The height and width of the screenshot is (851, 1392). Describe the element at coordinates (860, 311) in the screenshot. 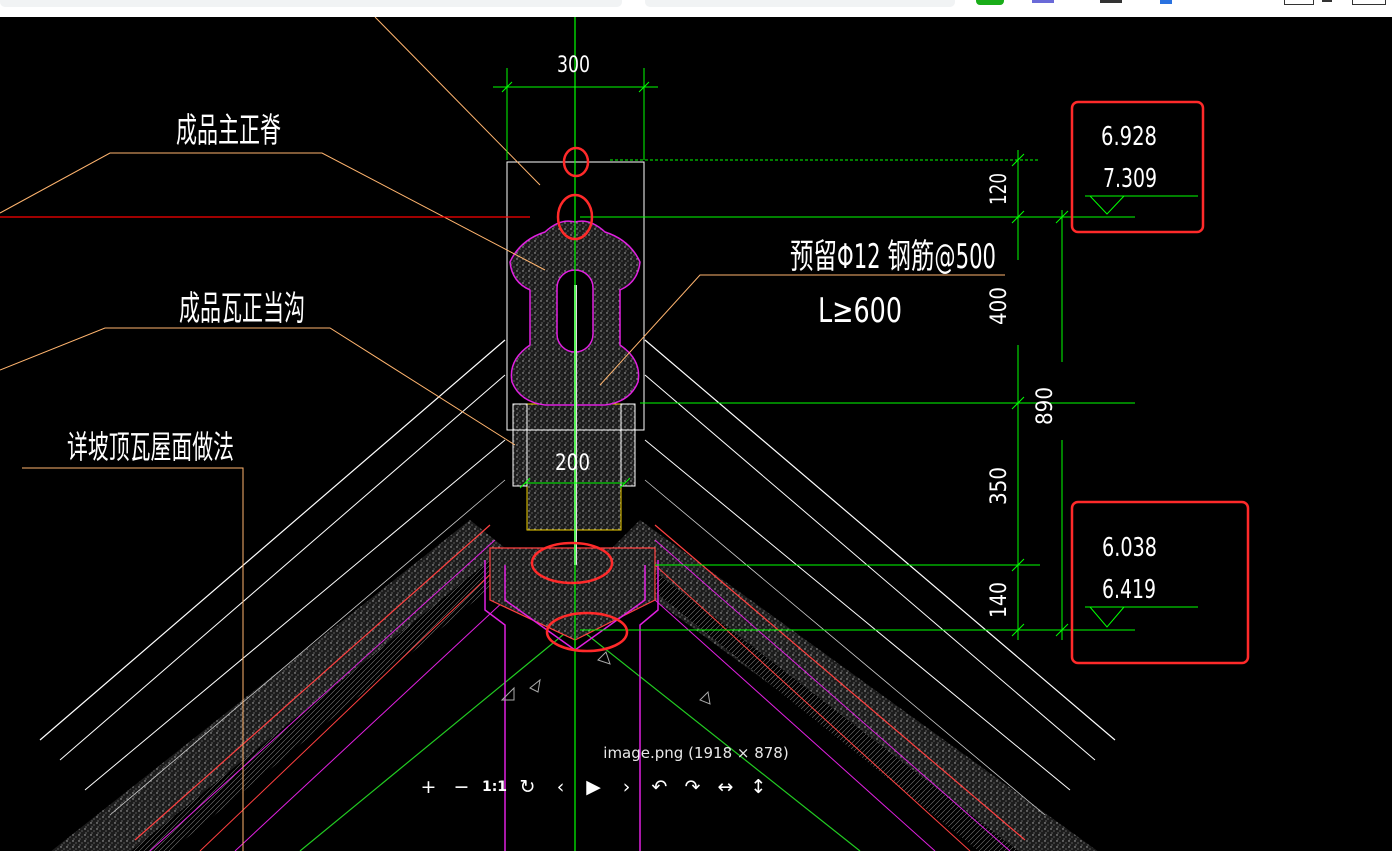

I see `label-rebar-length: L≥600` at that location.